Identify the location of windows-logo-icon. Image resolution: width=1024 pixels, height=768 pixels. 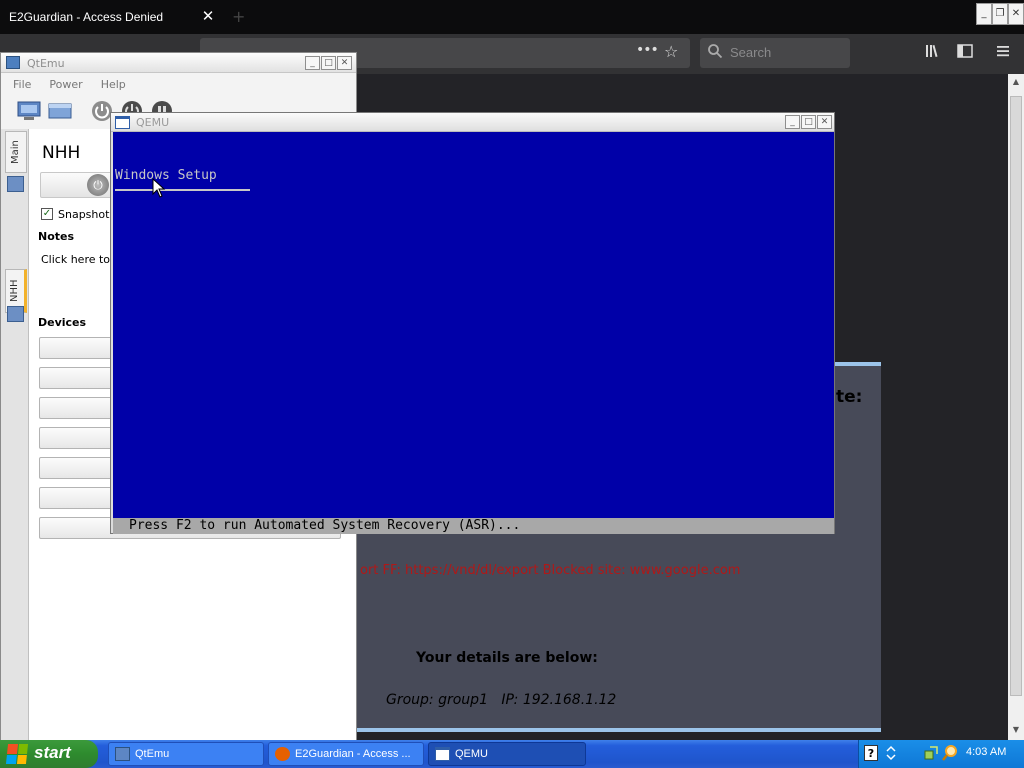
(17, 754).